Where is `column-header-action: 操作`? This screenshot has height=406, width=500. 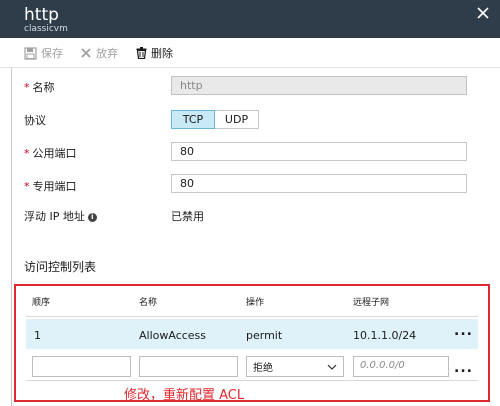 column-header-action: 操作 is located at coordinates (255, 303).